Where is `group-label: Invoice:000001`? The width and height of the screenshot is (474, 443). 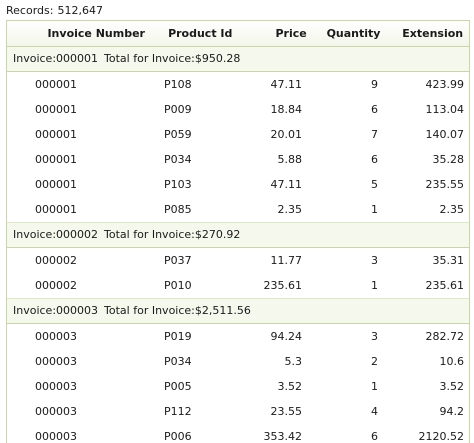
group-label: Invoice:000001 is located at coordinates (56, 58).